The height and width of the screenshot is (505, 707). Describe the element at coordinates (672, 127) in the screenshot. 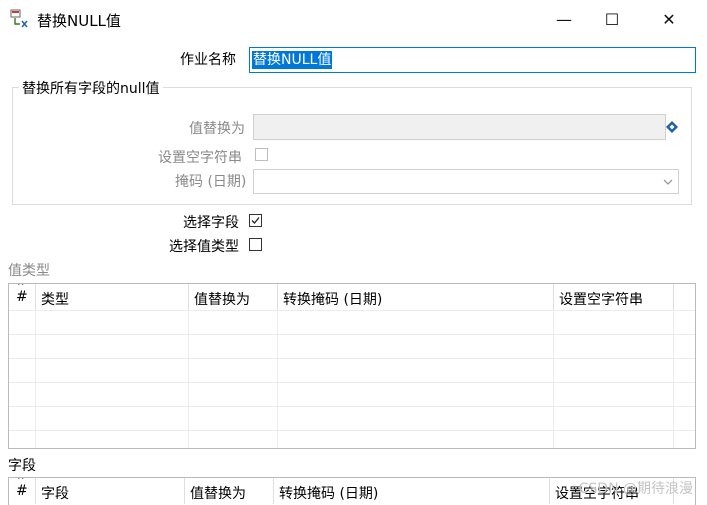

I see `variable-diamond-icon` at that location.